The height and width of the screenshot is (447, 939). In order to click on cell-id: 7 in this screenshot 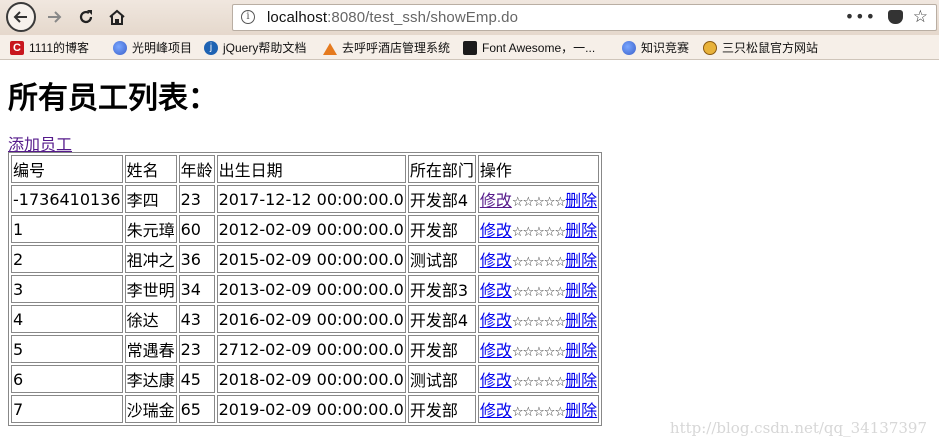, I will do `click(67, 409)`.